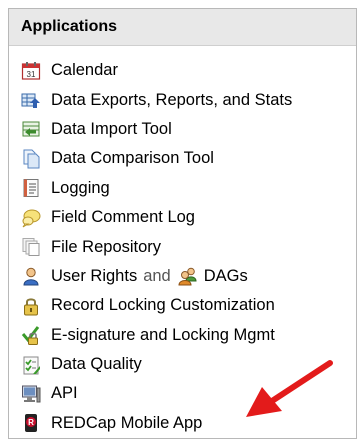  I want to click on app-item-field-comment-log: Field Comment Log, so click(188, 217).